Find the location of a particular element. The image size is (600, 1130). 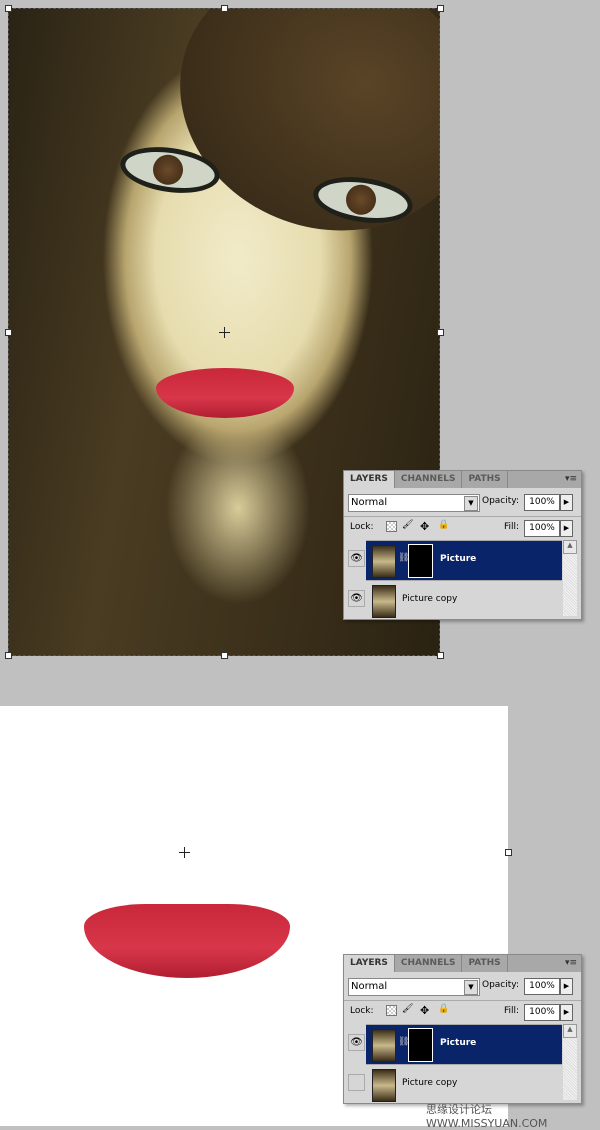

layers-list: ⛓ Picture 👁 Picture copy 👁 ▲ is located at coordinates (462, 579).